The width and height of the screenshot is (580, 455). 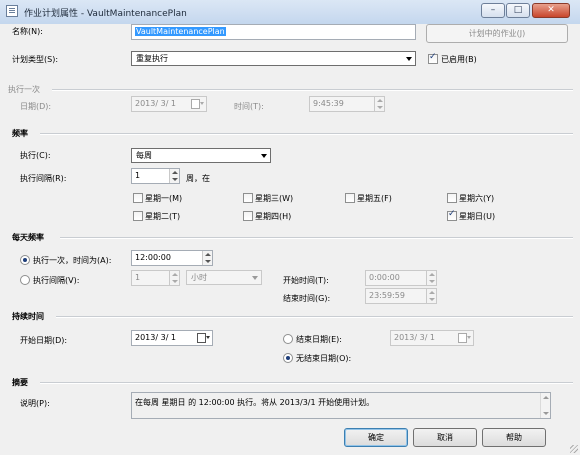 What do you see at coordinates (477, 216) in the screenshot?
I see `sunday-label: 星期日(U)` at bounding box center [477, 216].